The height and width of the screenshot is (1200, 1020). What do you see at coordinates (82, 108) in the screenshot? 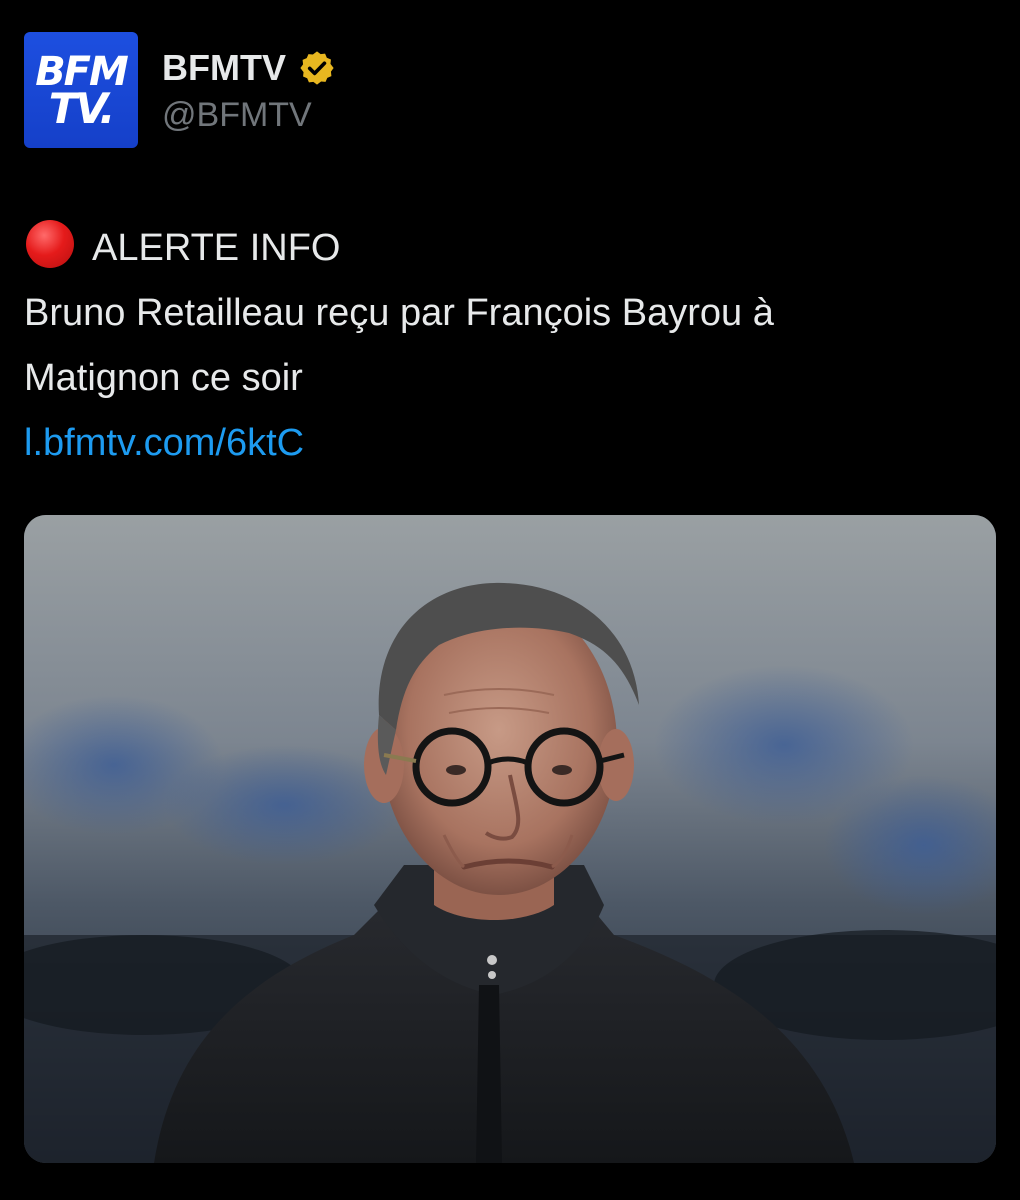
I see `avatar-logo-text-bottom: TV.` at bounding box center [82, 108].